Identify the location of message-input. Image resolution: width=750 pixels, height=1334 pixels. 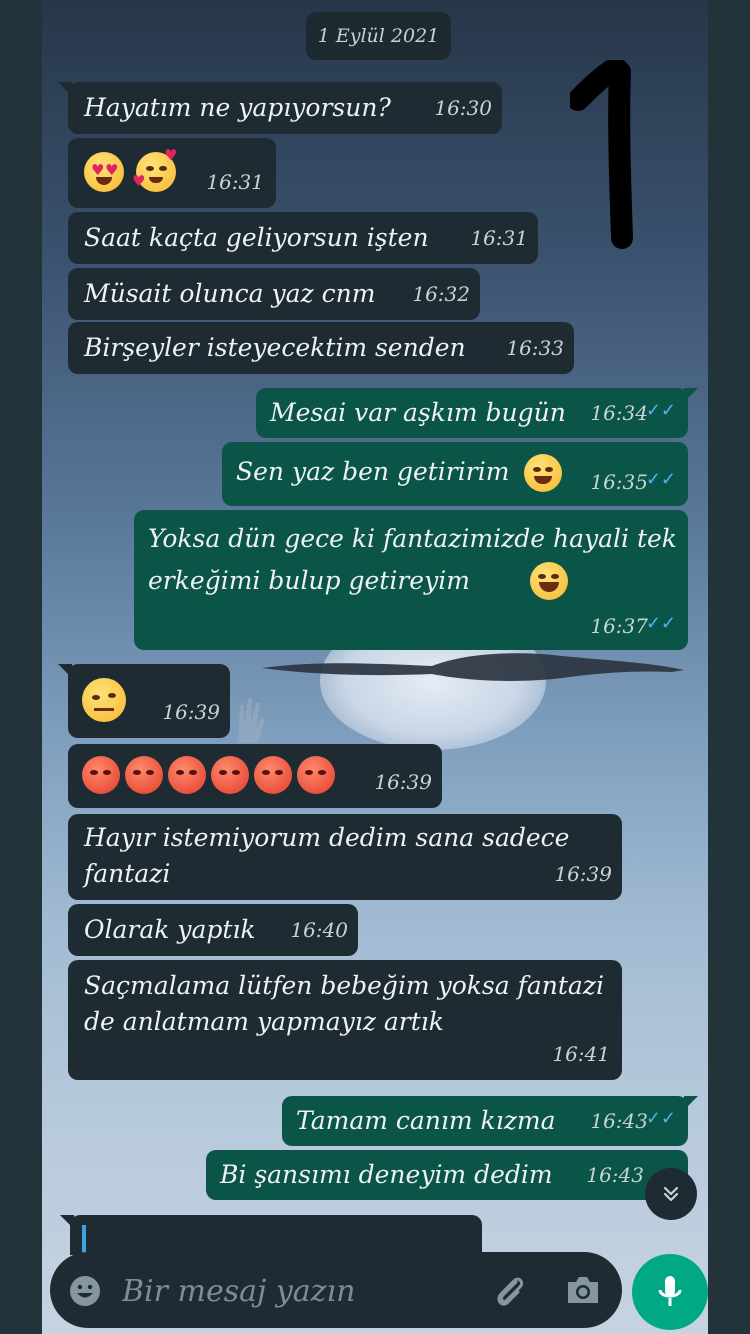
(317, 1291).